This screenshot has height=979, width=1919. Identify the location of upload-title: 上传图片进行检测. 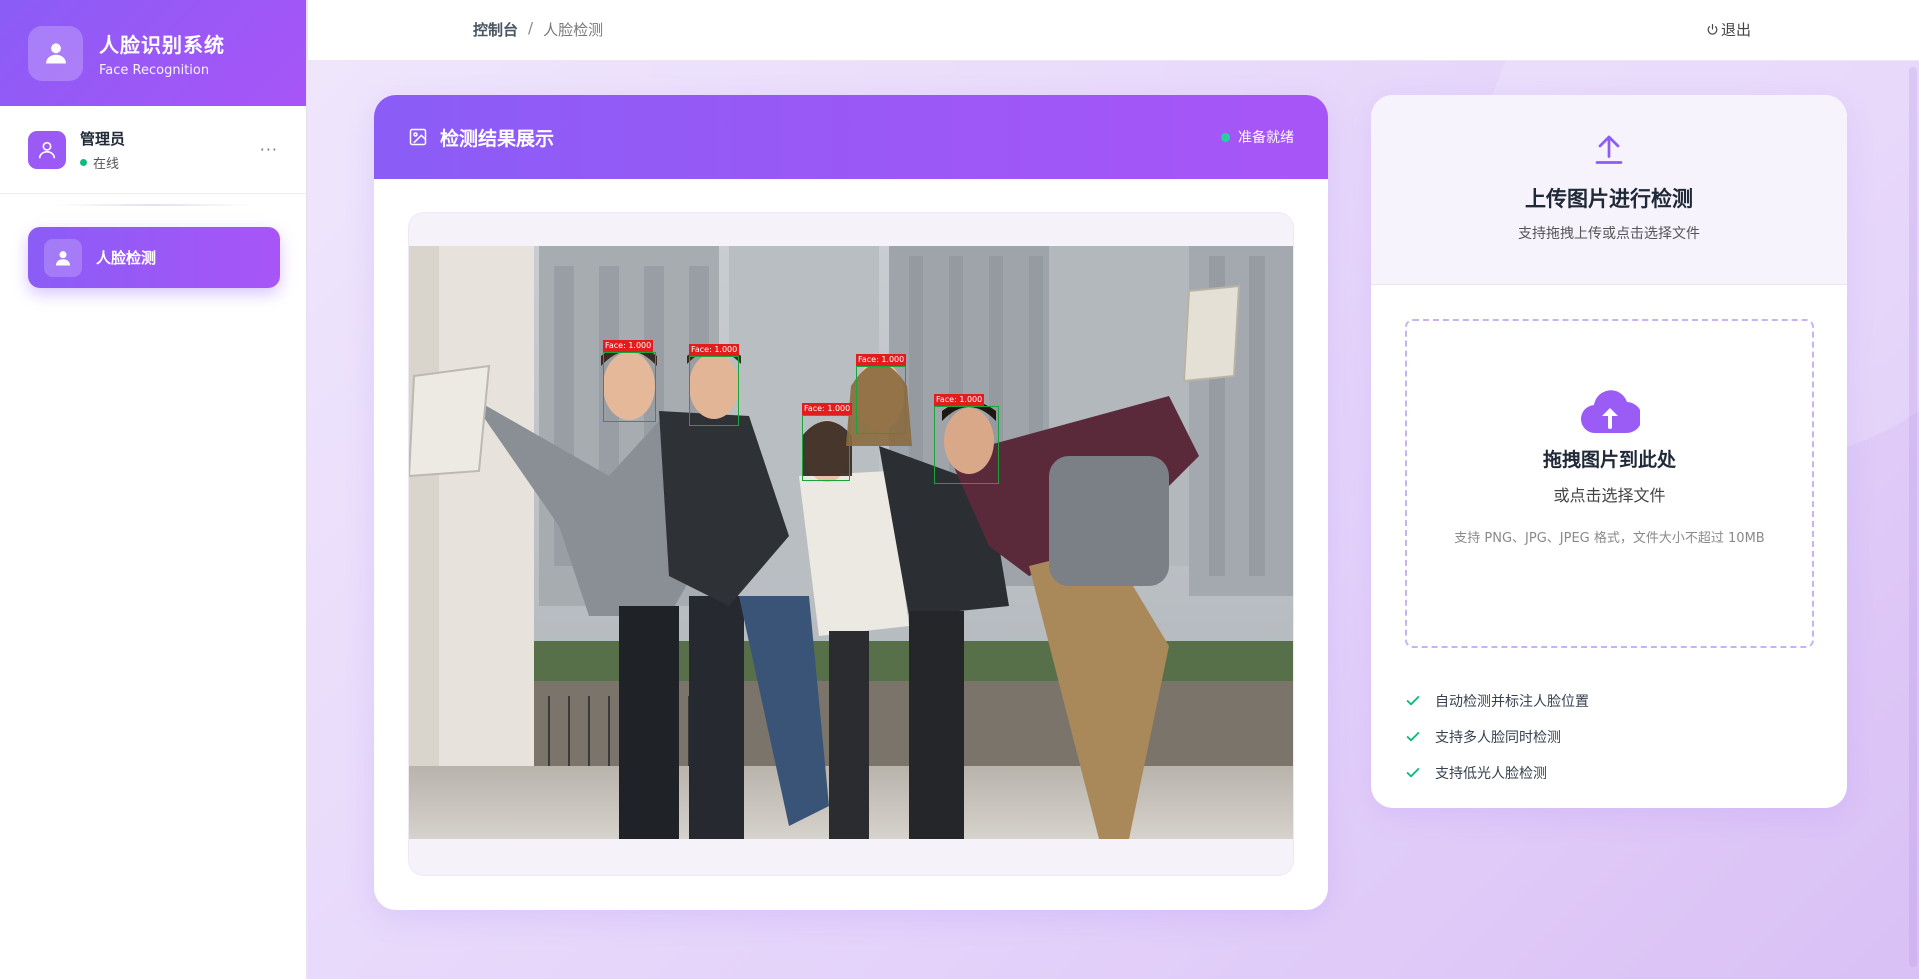
(1609, 199).